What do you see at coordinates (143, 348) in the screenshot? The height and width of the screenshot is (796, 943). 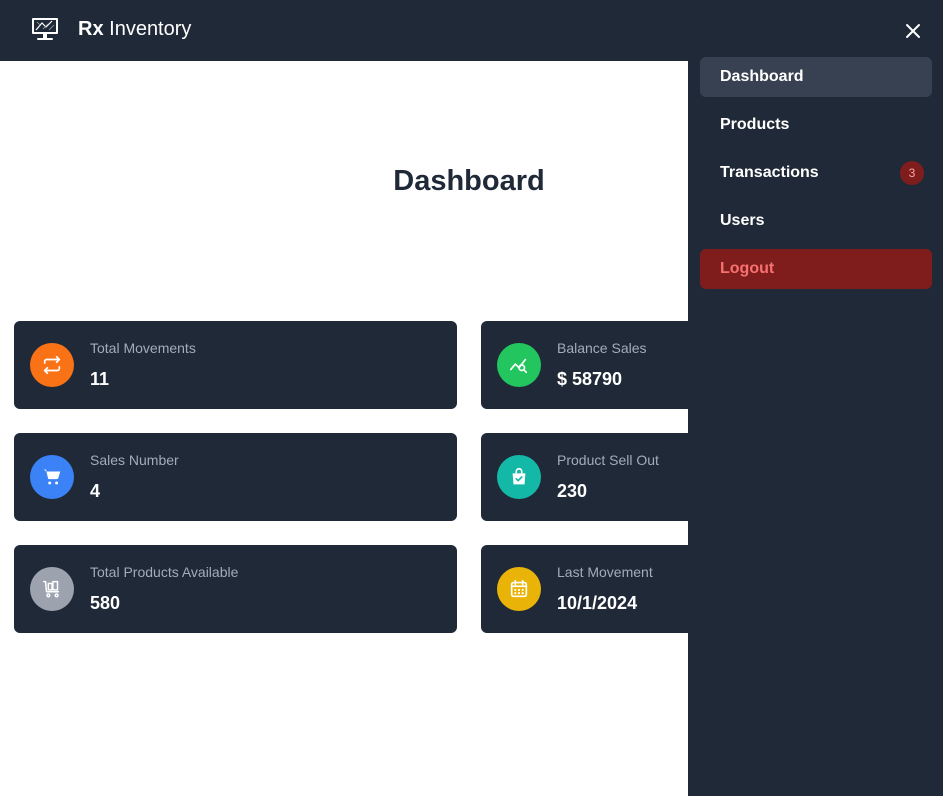 I see `stat-label: Total Movements` at bounding box center [143, 348].